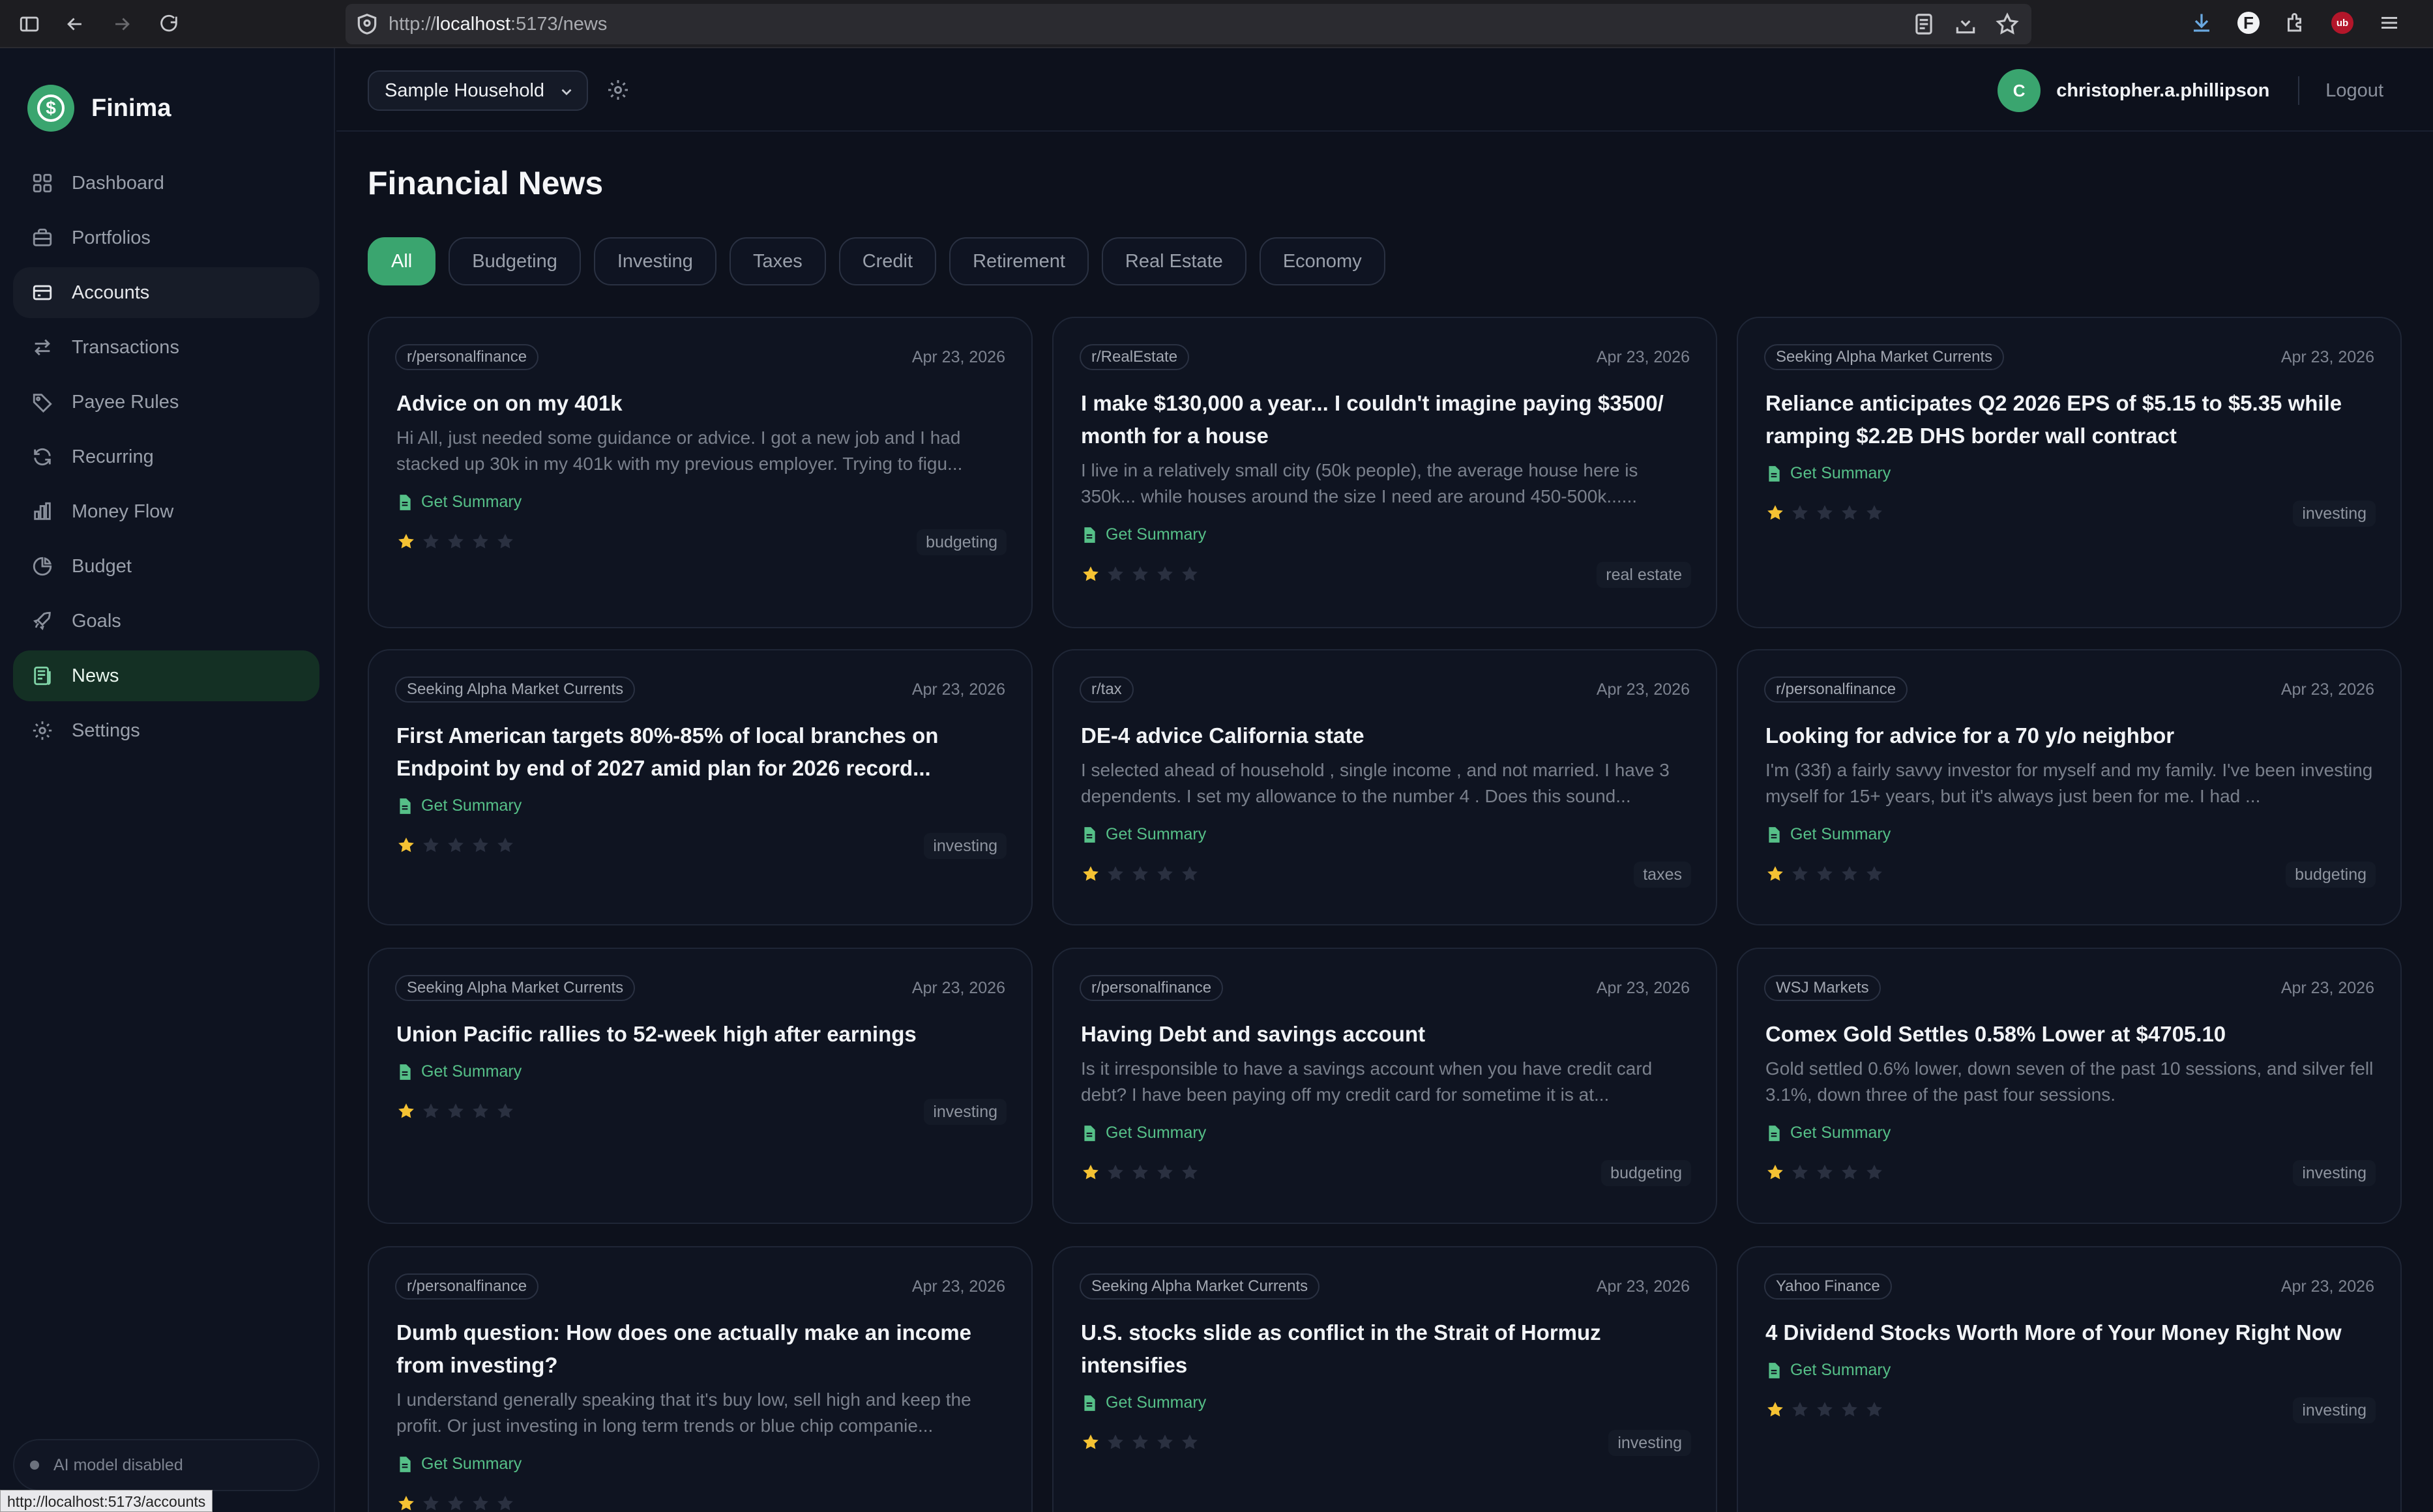 The height and width of the screenshot is (1512, 2433). Describe the element at coordinates (367, 24) in the screenshot. I see `shield-icon` at that location.